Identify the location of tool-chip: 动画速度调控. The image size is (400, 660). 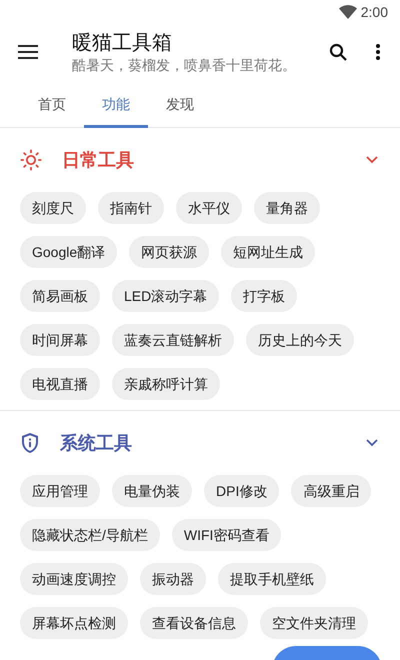
(74, 579).